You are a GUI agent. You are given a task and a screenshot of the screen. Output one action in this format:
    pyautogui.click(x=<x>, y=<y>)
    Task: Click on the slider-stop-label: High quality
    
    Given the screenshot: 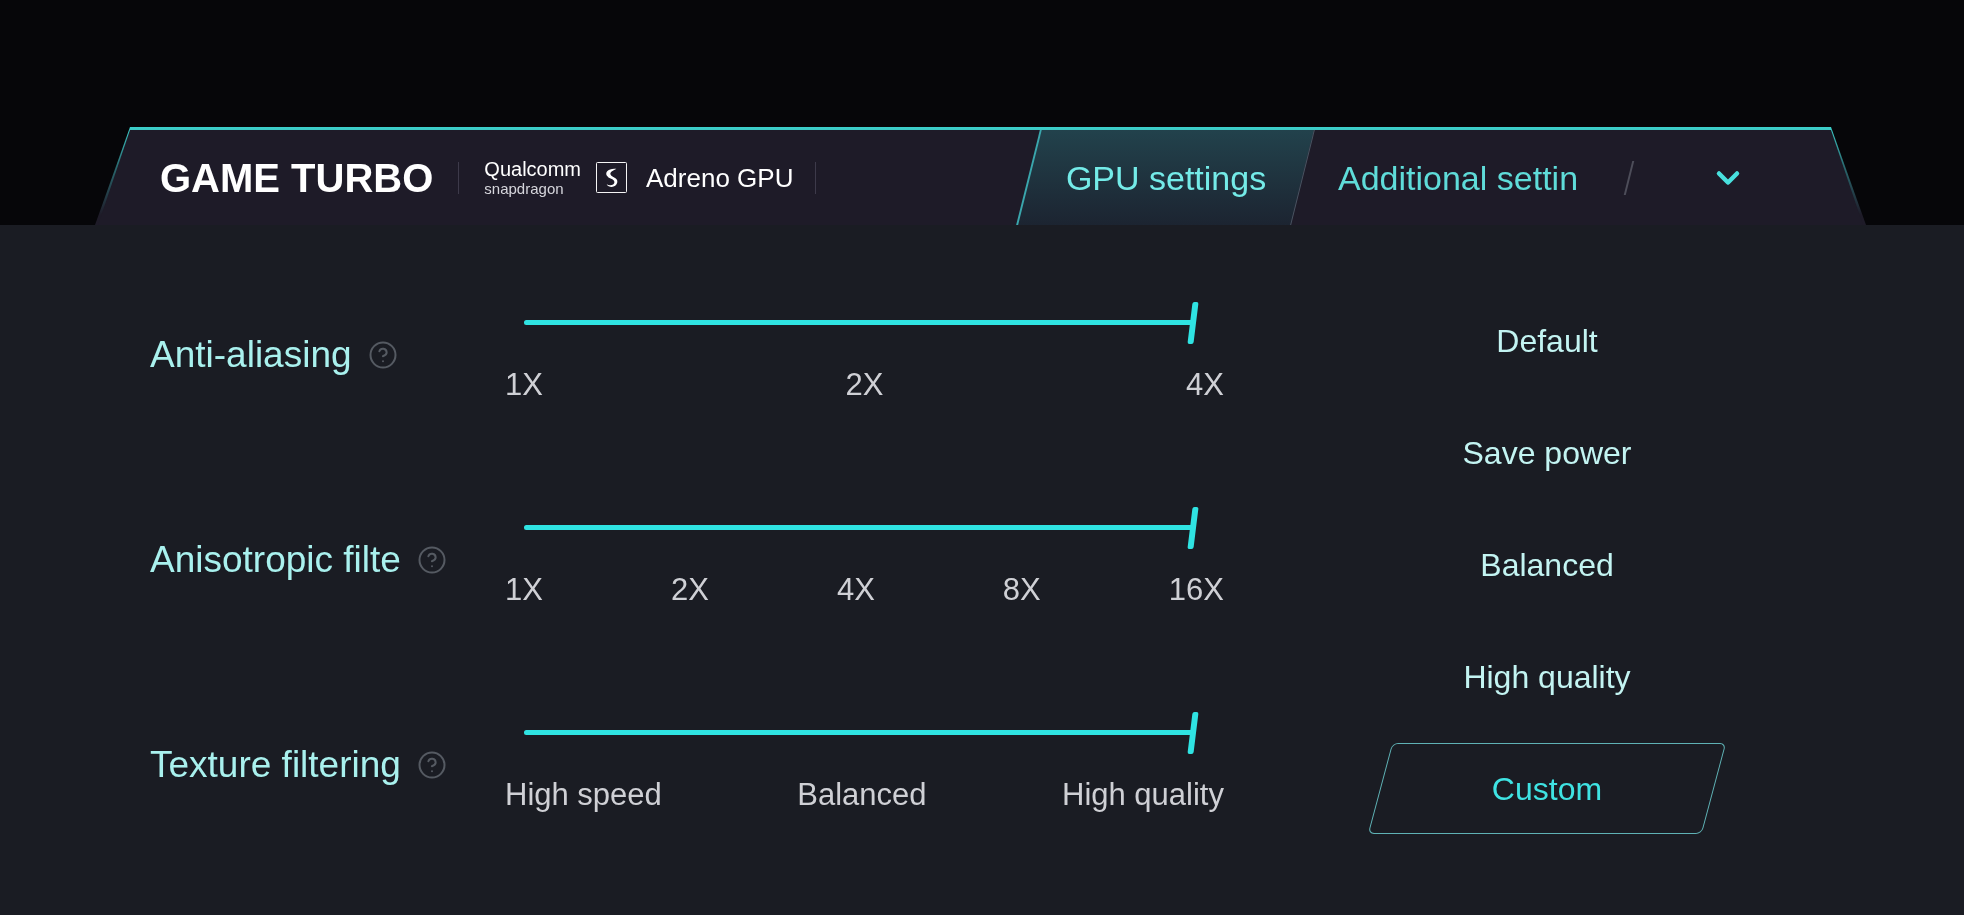 What is the action you would take?
    pyautogui.click(x=1143, y=795)
    